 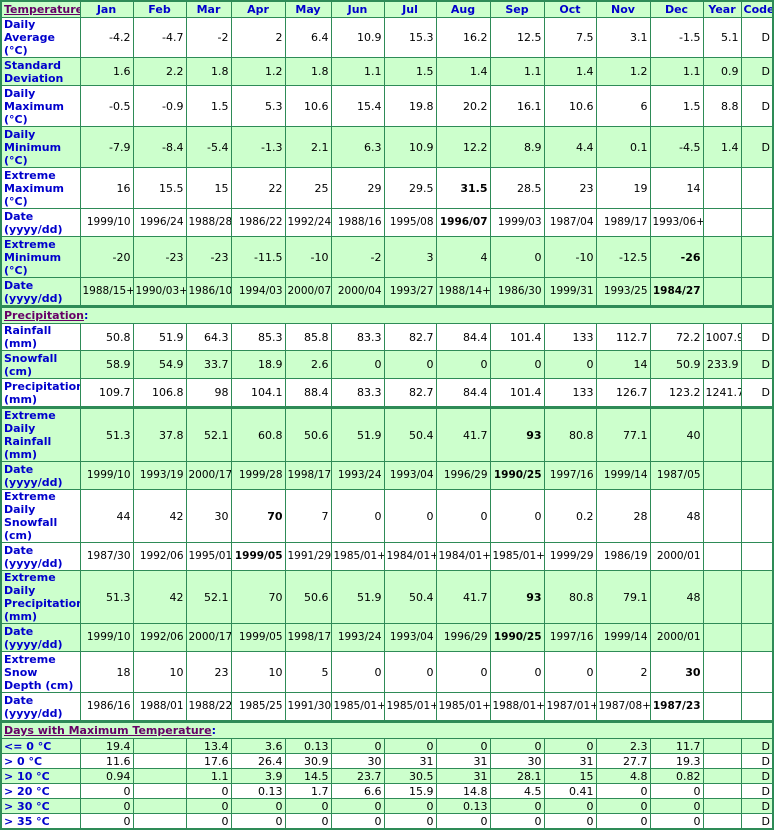 I want to click on section-link-precipitation: Precipitation, so click(x=44, y=316).